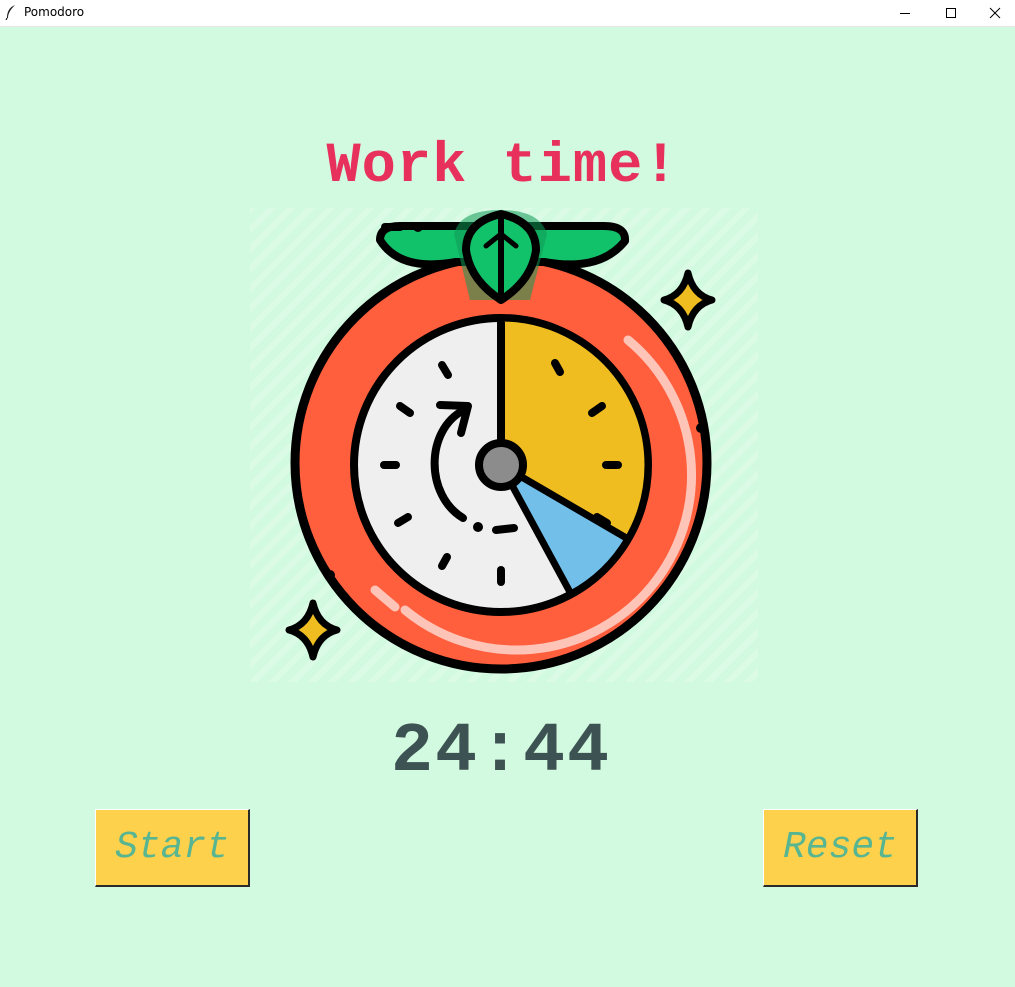  I want to click on minimize-icon, so click(905, 13).